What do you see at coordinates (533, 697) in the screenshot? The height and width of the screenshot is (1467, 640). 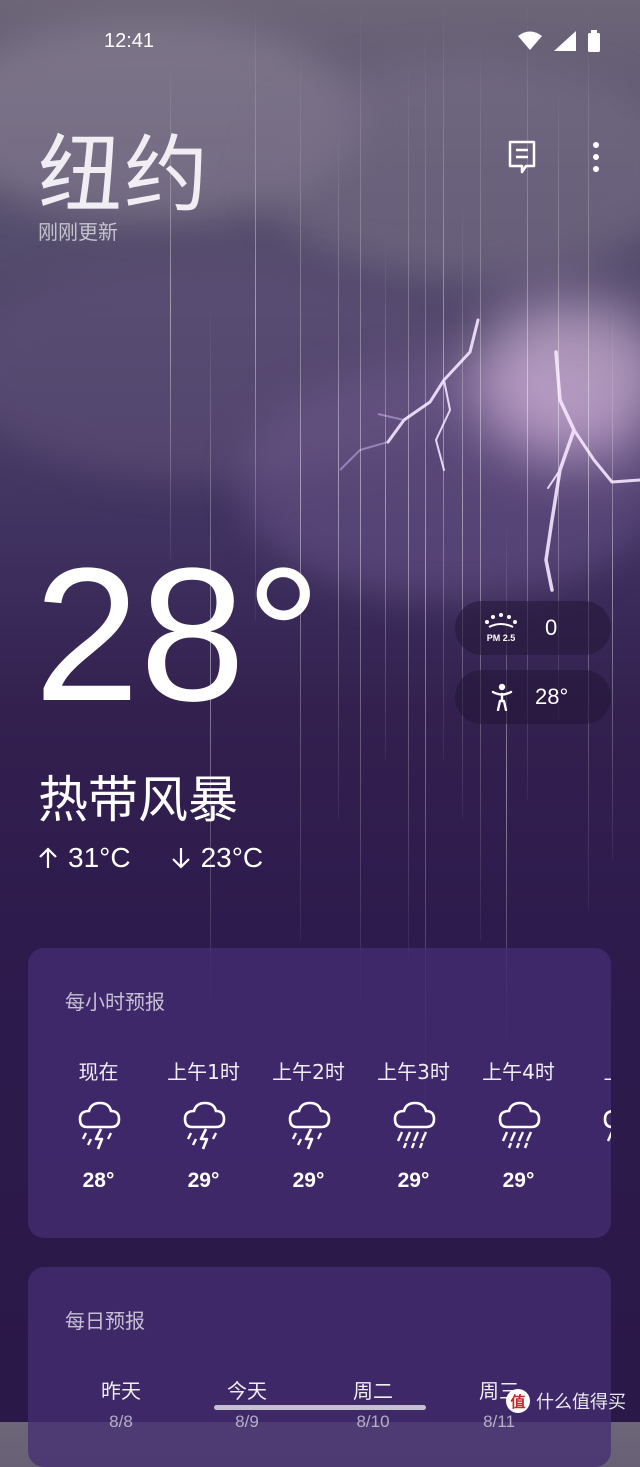 I see `feels-like-pill: 28°` at bounding box center [533, 697].